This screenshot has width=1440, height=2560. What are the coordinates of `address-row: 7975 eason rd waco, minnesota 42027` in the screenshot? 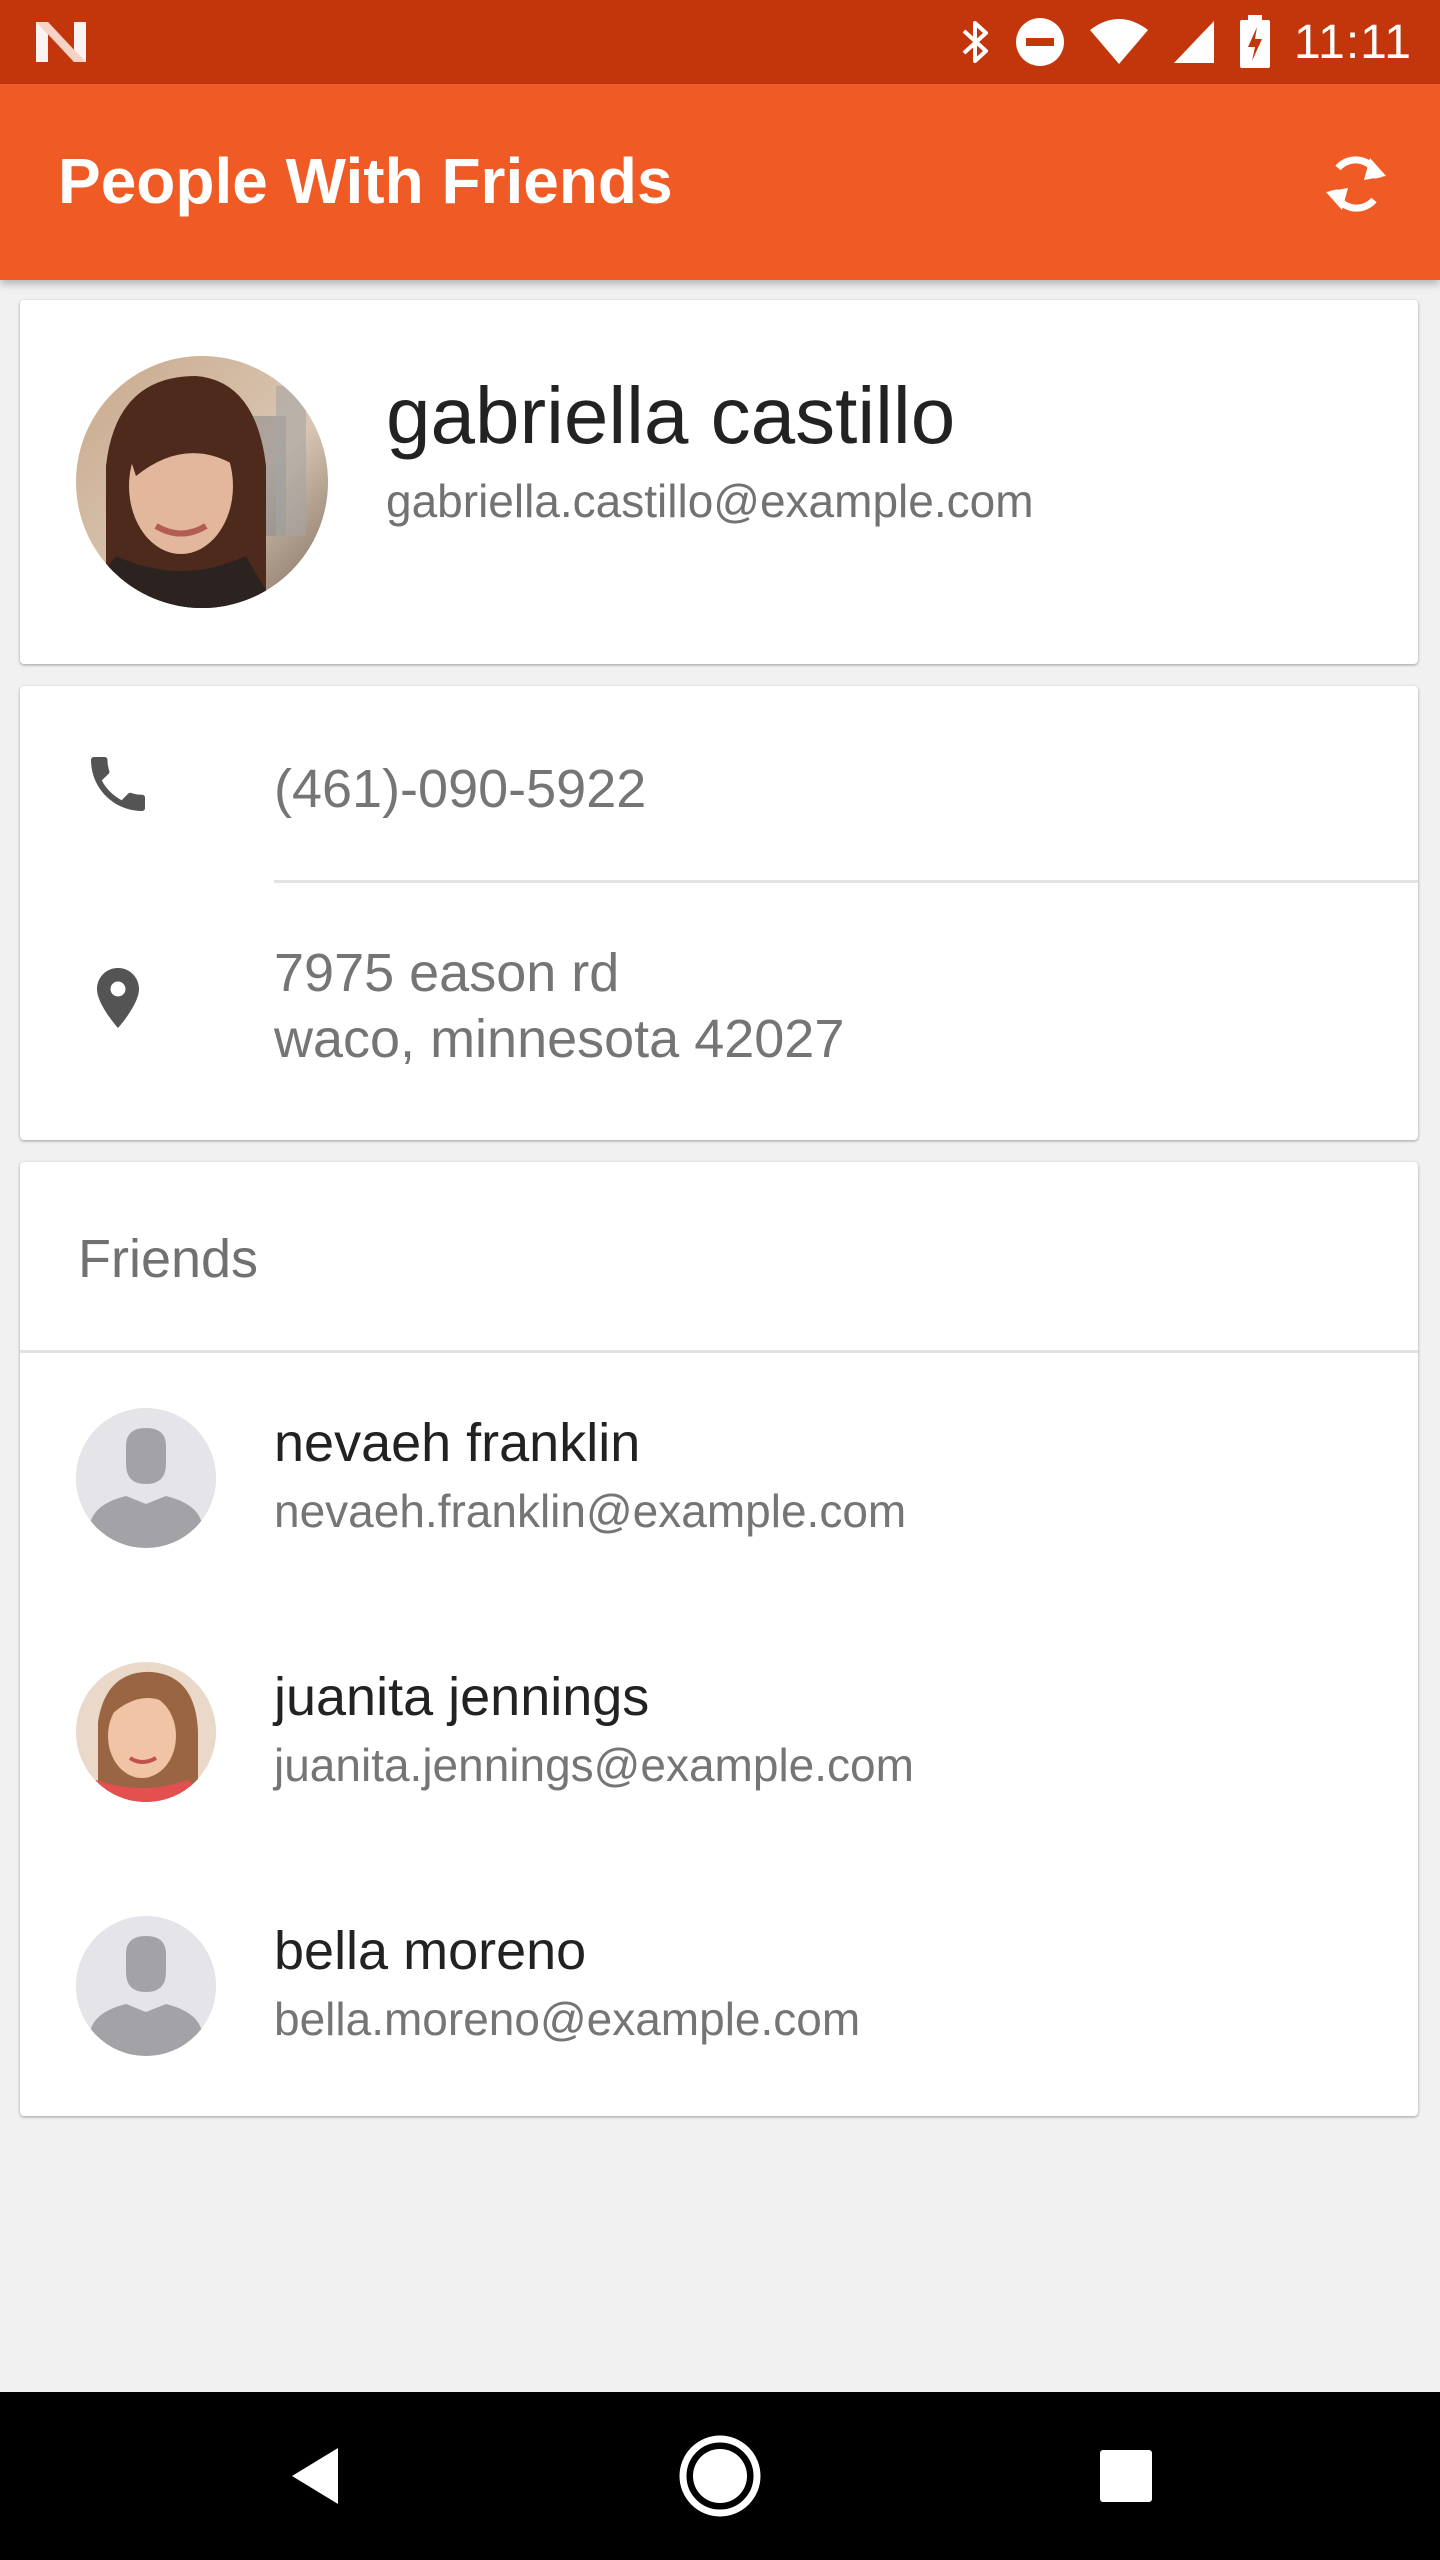 It's located at (719, 1011).